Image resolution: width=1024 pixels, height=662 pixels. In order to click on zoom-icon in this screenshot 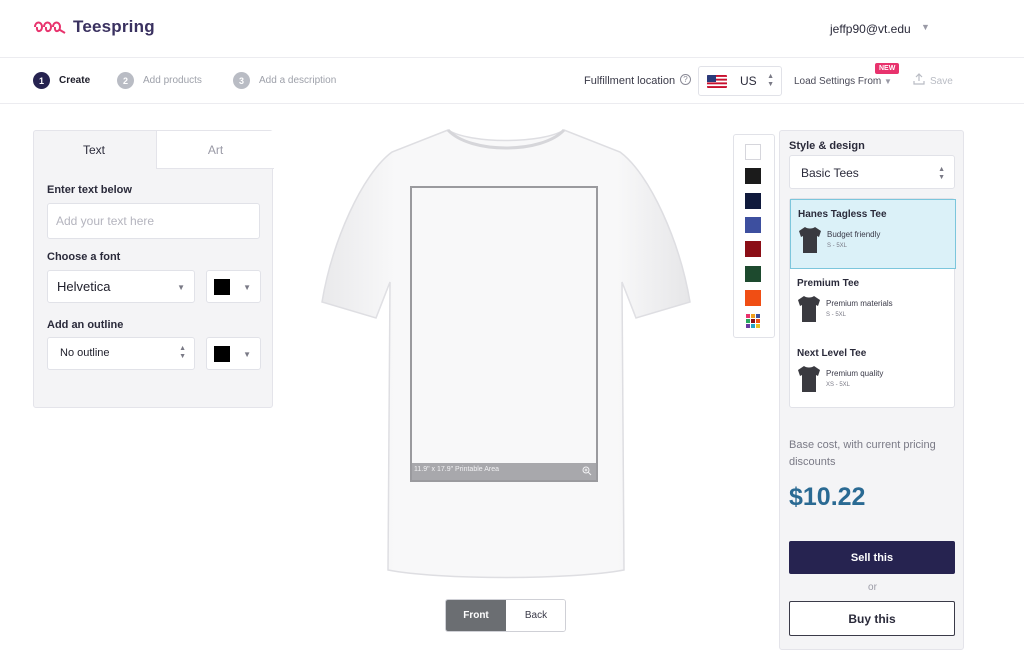, I will do `click(587, 471)`.